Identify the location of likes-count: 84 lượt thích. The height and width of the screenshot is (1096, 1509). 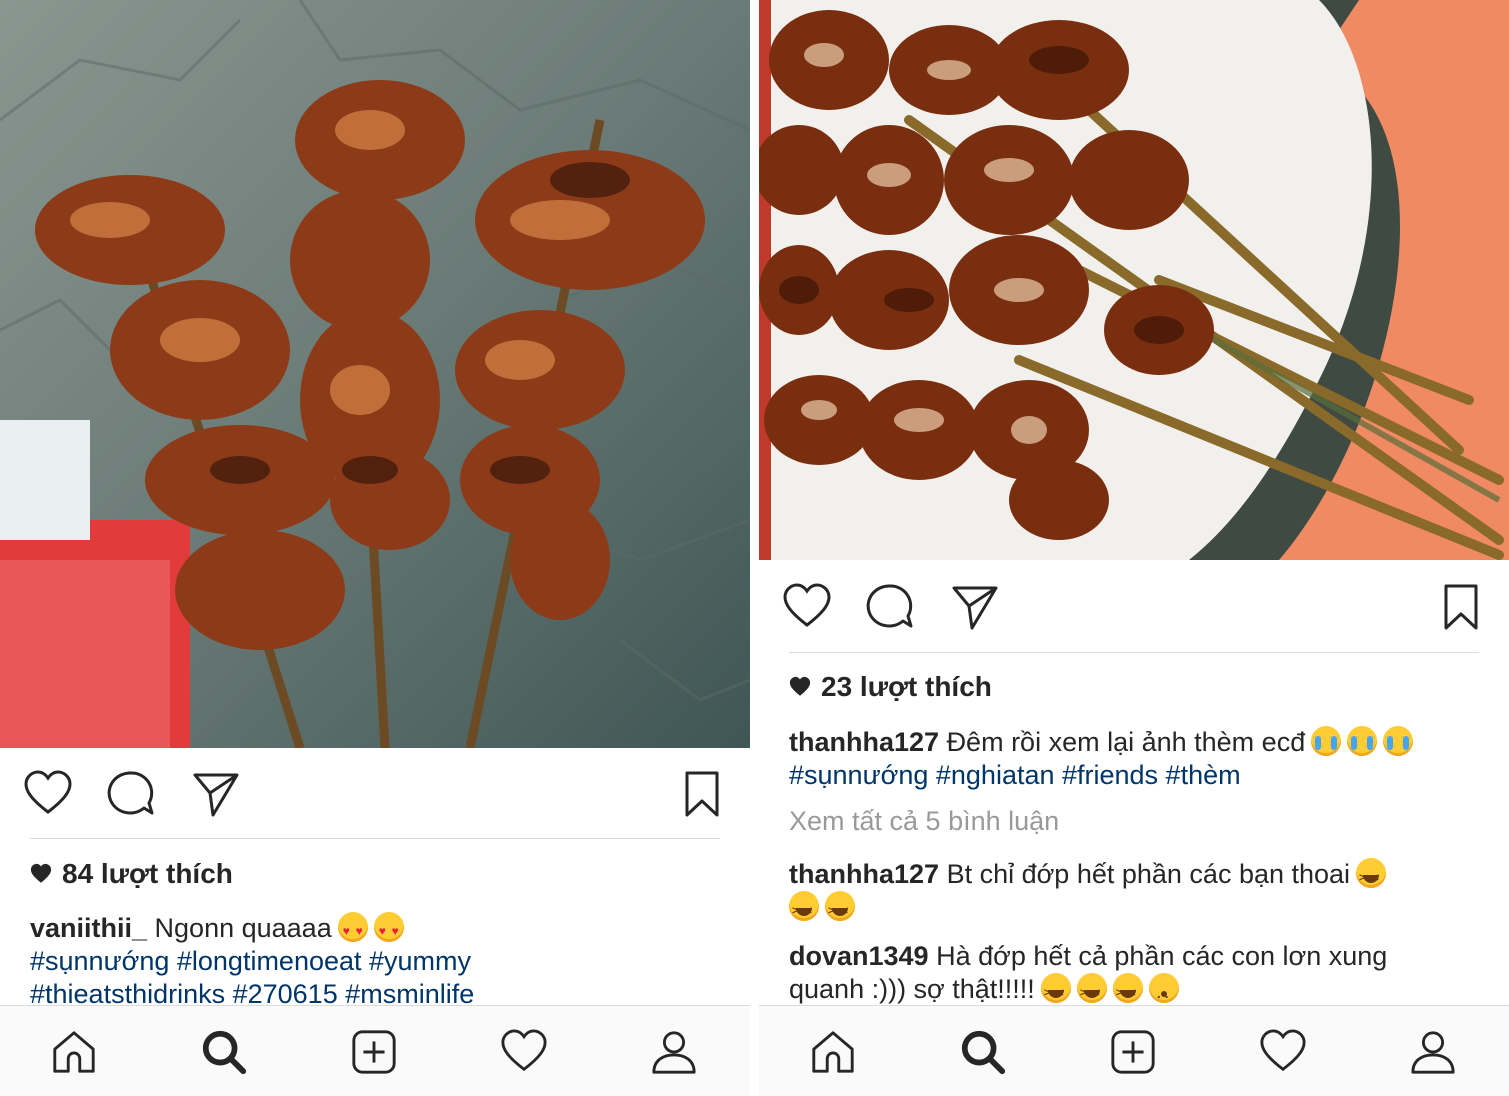
(131, 874).